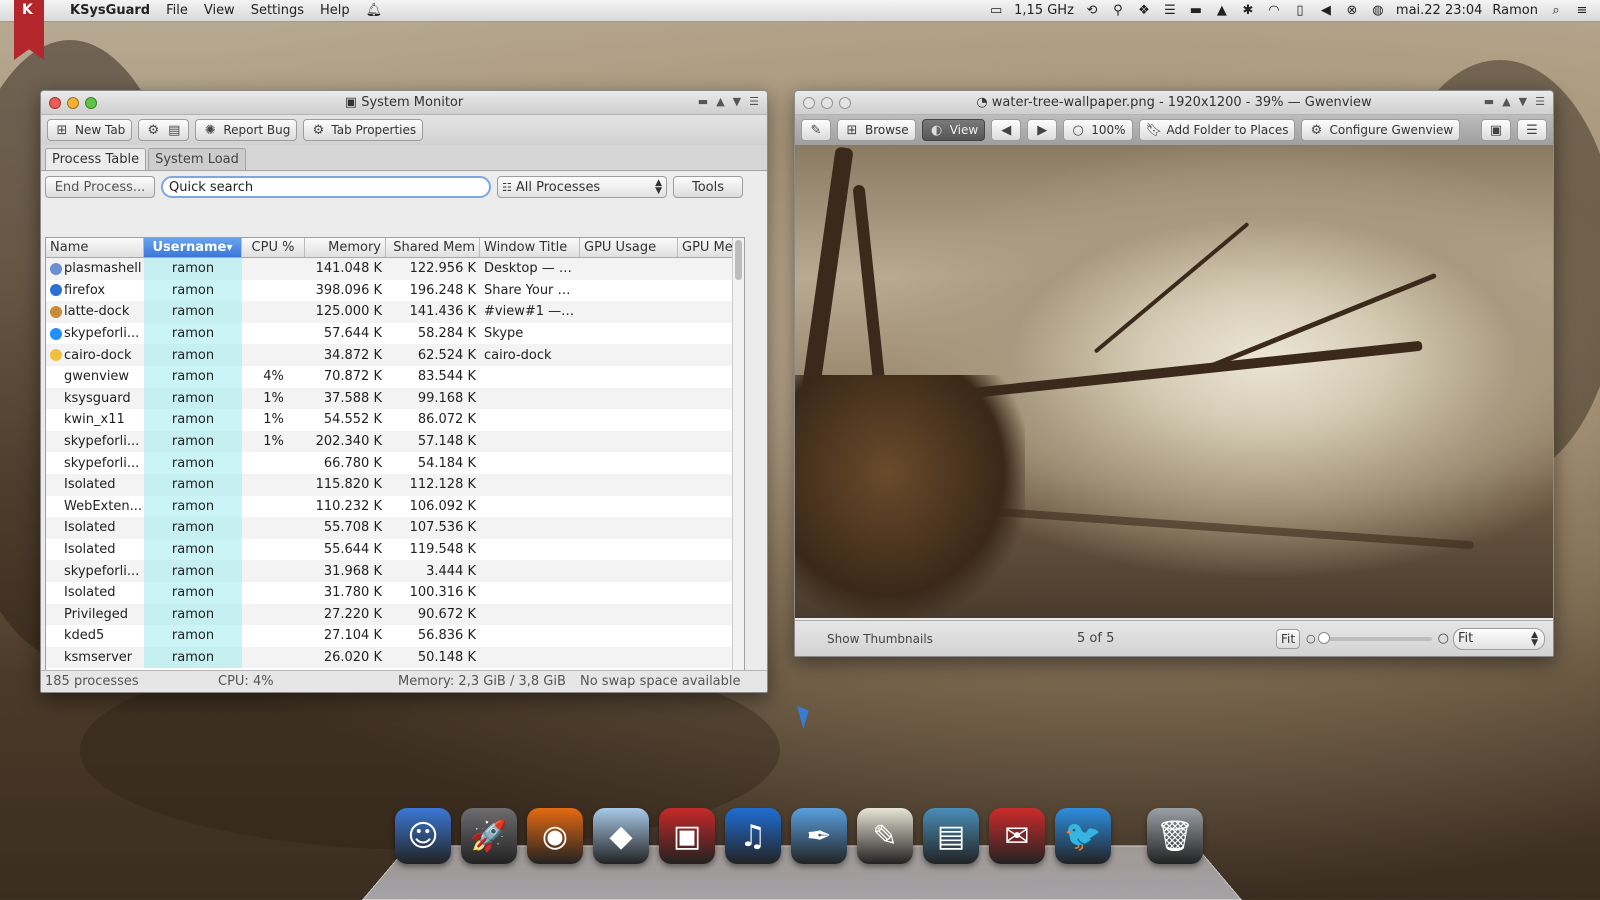 The height and width of the screenshot is (900, 1600). Describe the element at coordinates (1326, 11) in the screenshot. I see `volume-icon: ◀` at that location.